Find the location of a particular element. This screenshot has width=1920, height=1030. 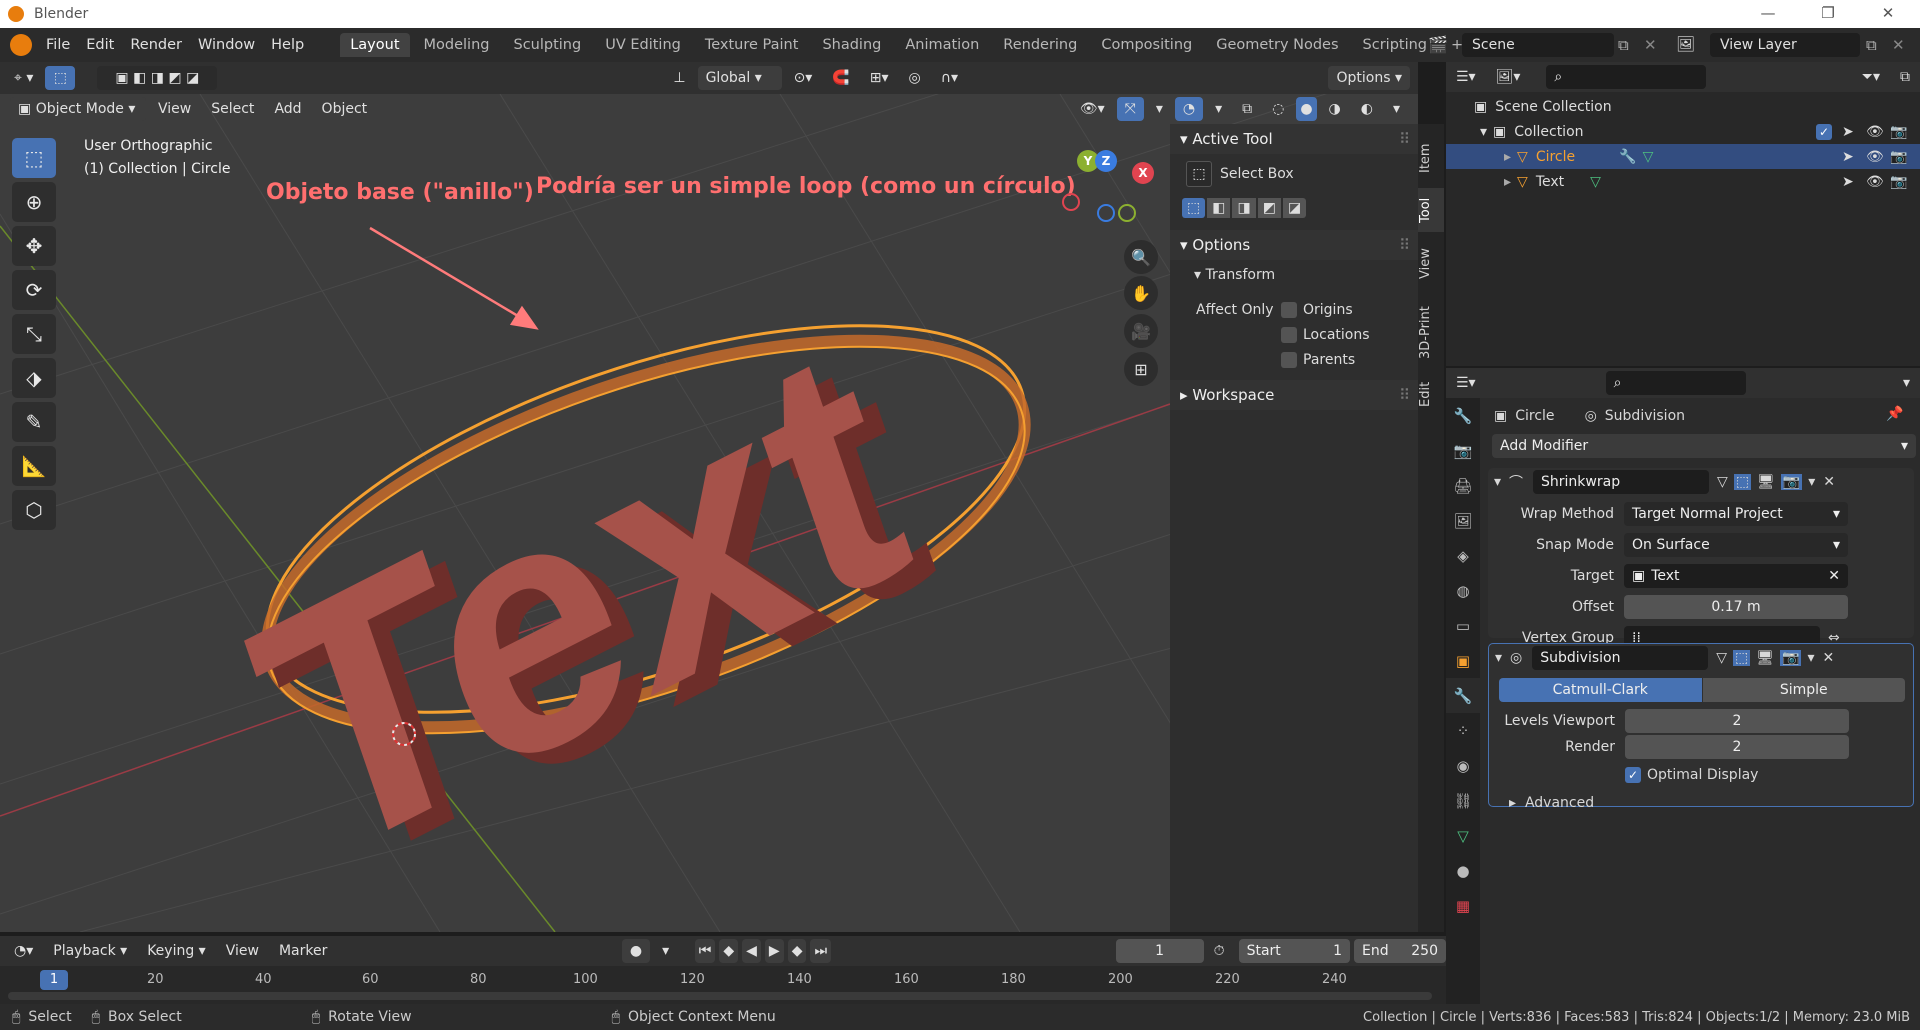

measure-tool-icon: 📐 is located at coordinates (34, 466).